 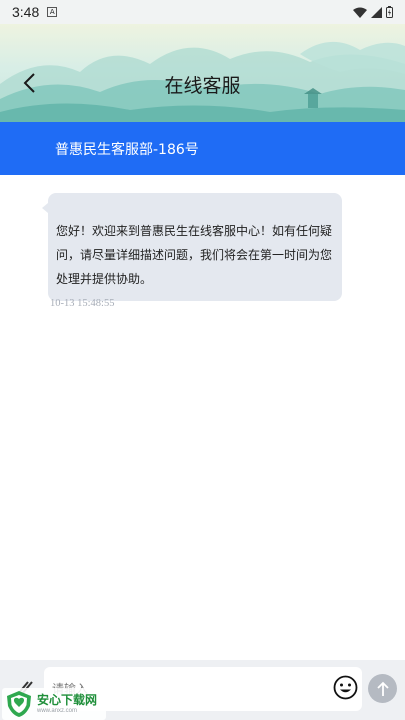 What do you see at coordinates (67, 699) in the screenshot?
I see `watermark-title: 安心下载网` at bounding box center [67, 699].